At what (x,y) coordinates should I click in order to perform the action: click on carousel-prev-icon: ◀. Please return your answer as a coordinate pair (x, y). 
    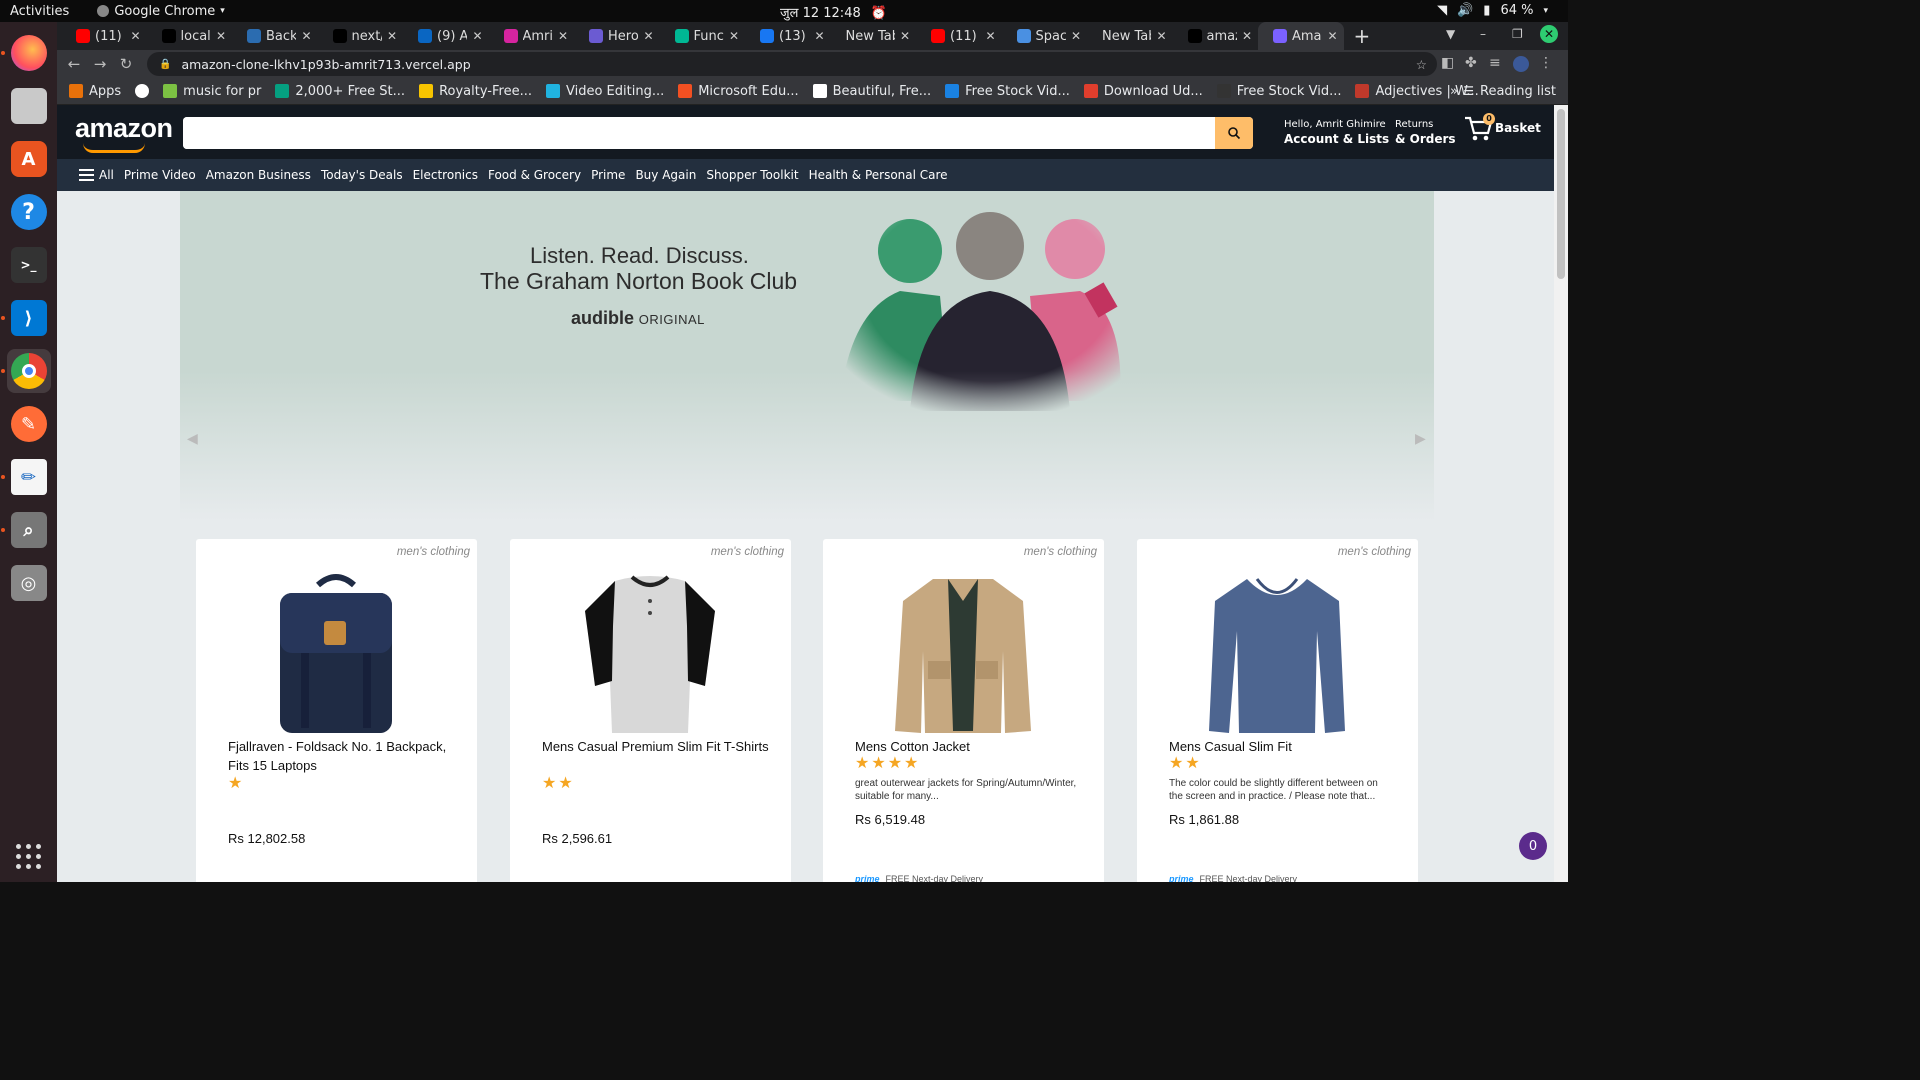
    Looking at the image, I should click on (192, 439).